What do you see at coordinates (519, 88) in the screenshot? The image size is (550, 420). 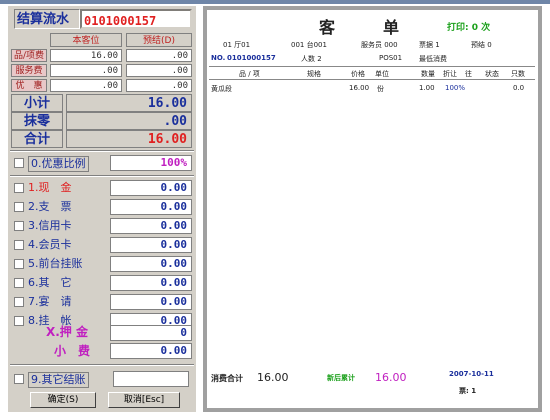 I see `item-count: 0.0` at bounding box center [519, 88].